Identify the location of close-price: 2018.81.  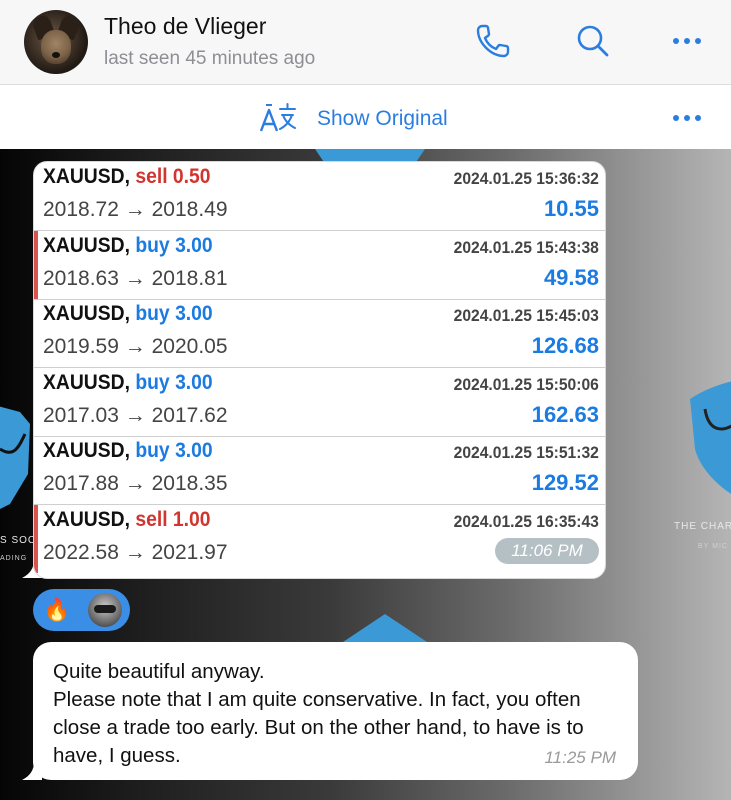
(189, 278).